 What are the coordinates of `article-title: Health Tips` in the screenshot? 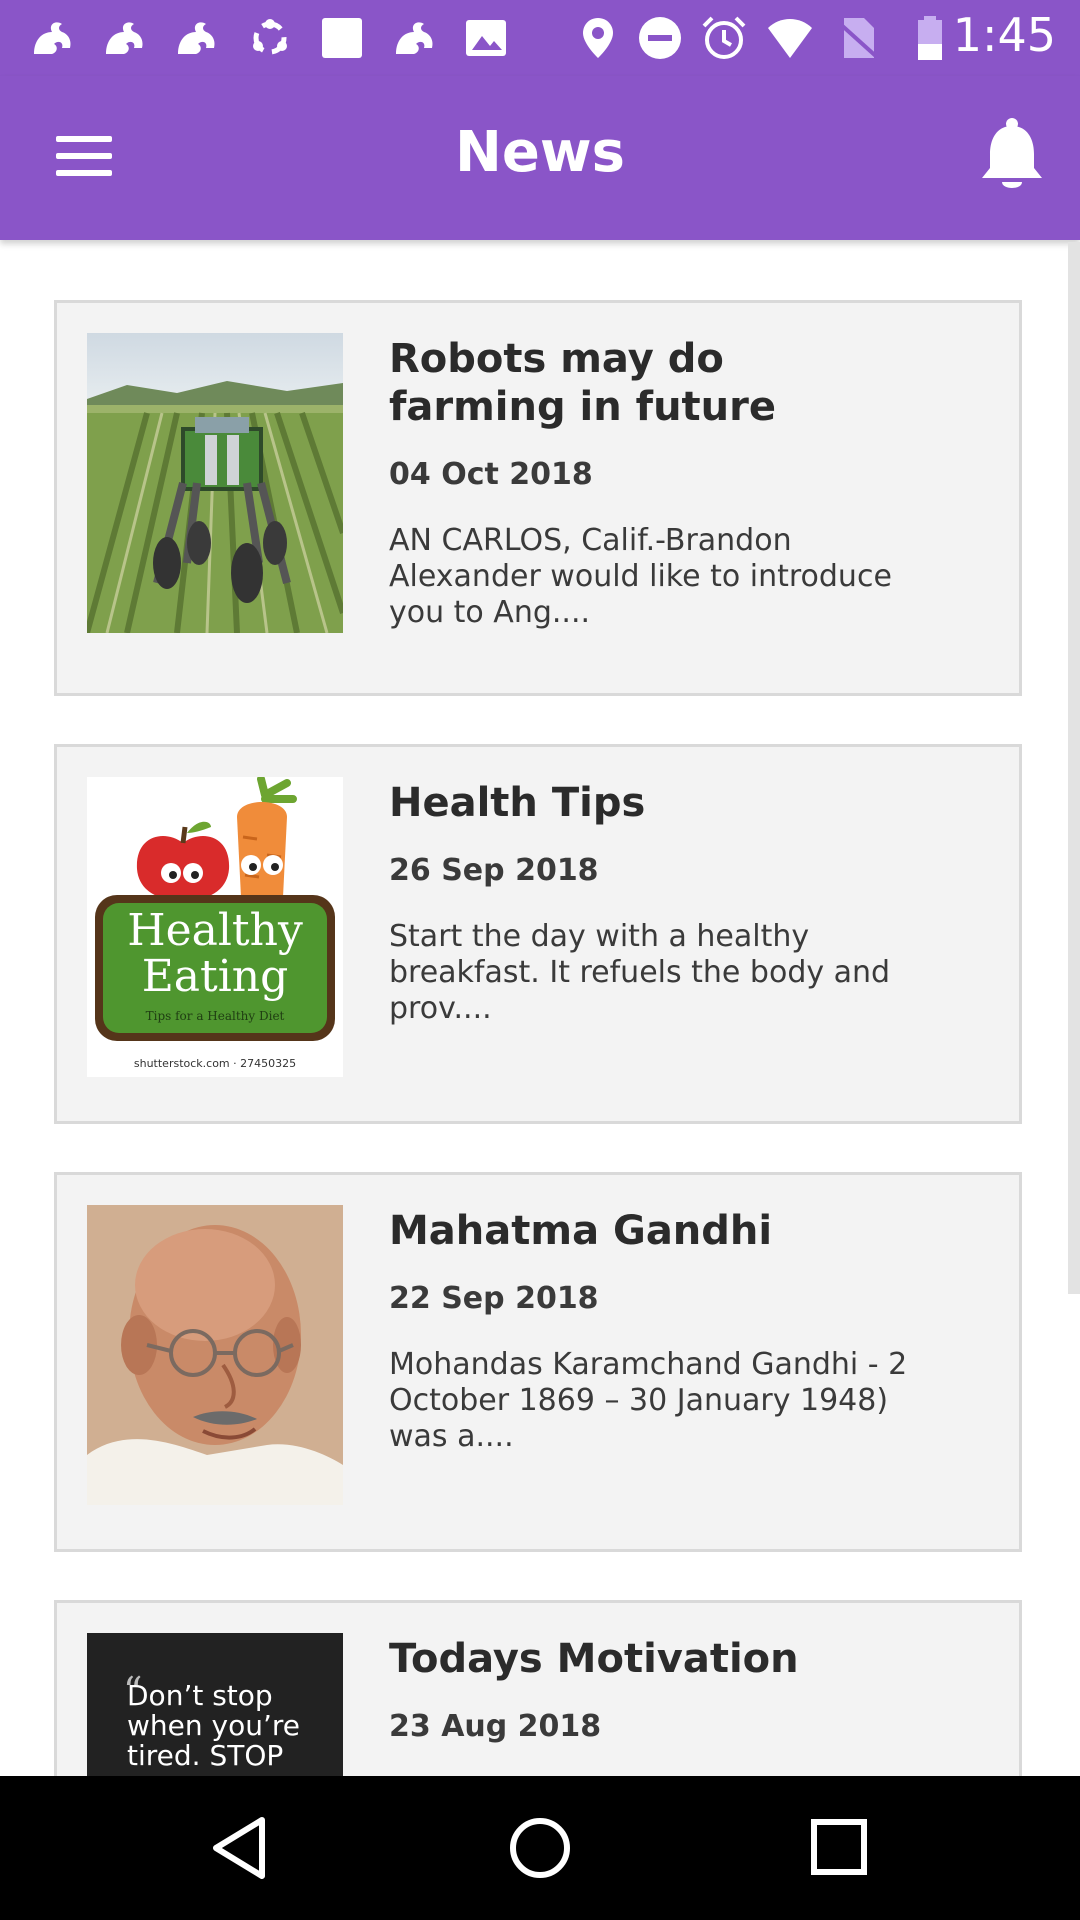 It's located at (517, 803).